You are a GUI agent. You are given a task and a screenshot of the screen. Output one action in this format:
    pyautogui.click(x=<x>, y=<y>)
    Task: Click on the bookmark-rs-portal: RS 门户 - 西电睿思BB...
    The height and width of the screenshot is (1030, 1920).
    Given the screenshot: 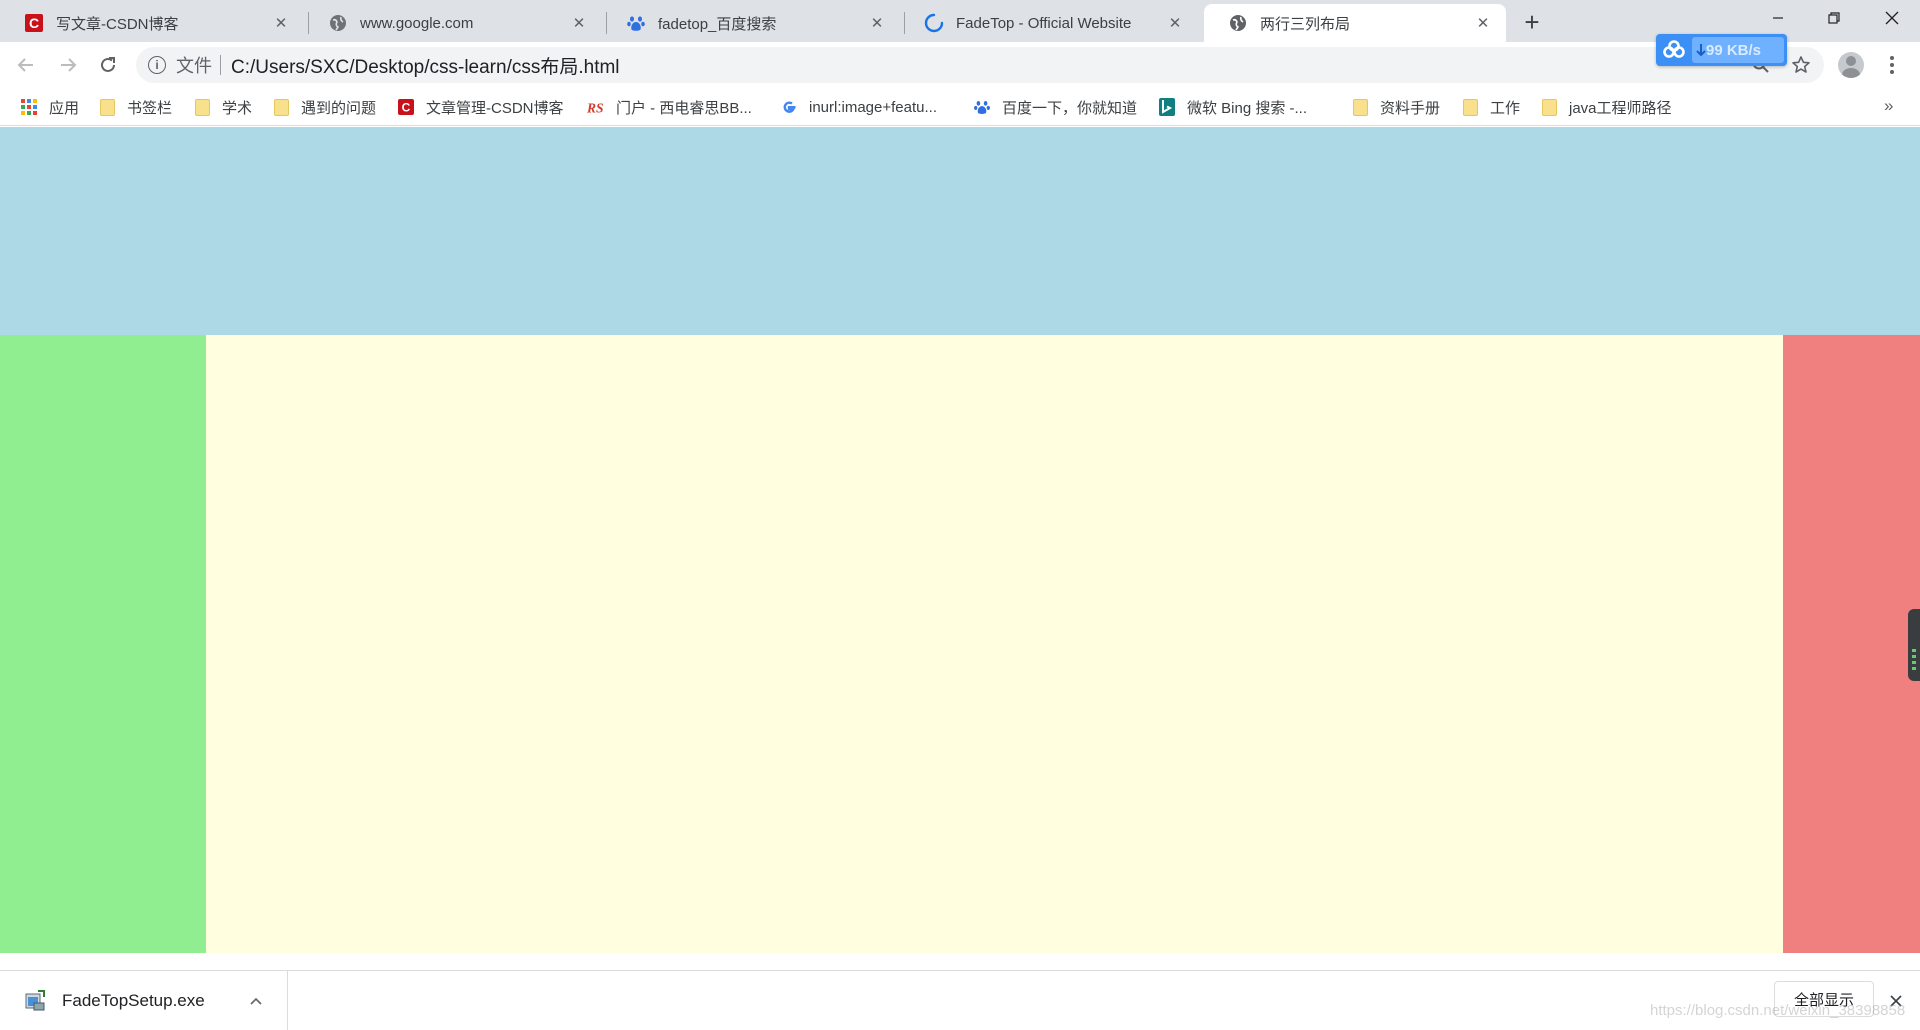 What is the action you would take?
    pyautogui.click(x=669, y=107)
    